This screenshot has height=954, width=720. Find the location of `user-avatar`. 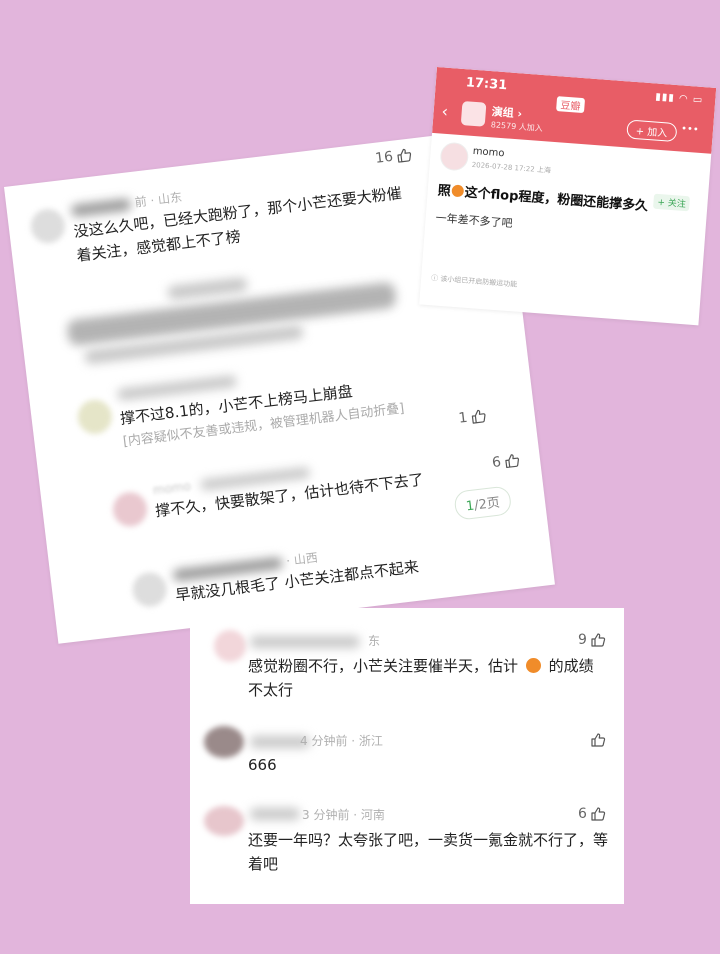

user-avatar is located at coordinates (454, 156).